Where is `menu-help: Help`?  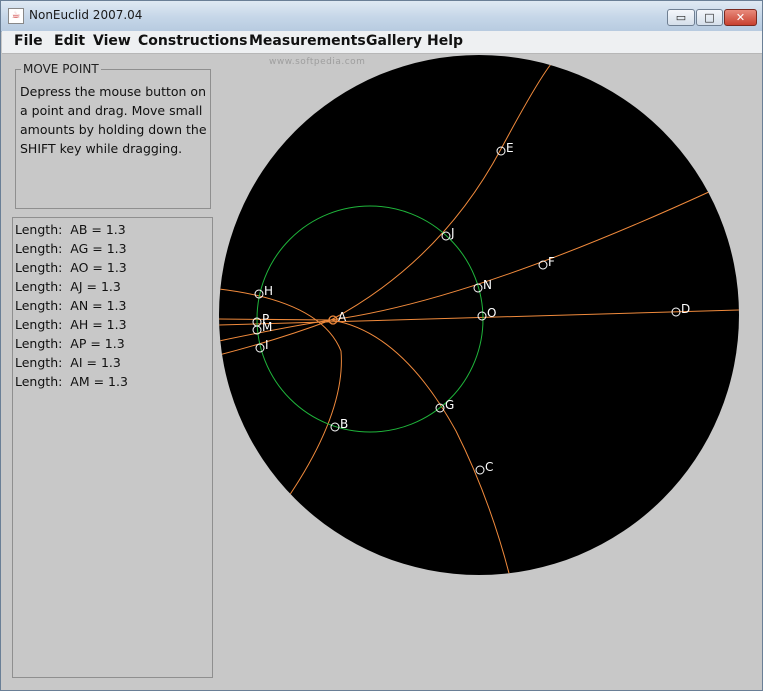 menu-help: Help is located at coordinates (445, 41).